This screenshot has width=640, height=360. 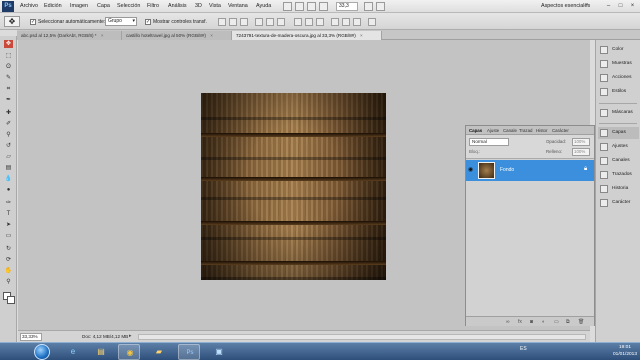 What do you see at coordinates (335, 22) in the screenshot?
I see `distribute-left-icon` at bounding box center [335, 22].